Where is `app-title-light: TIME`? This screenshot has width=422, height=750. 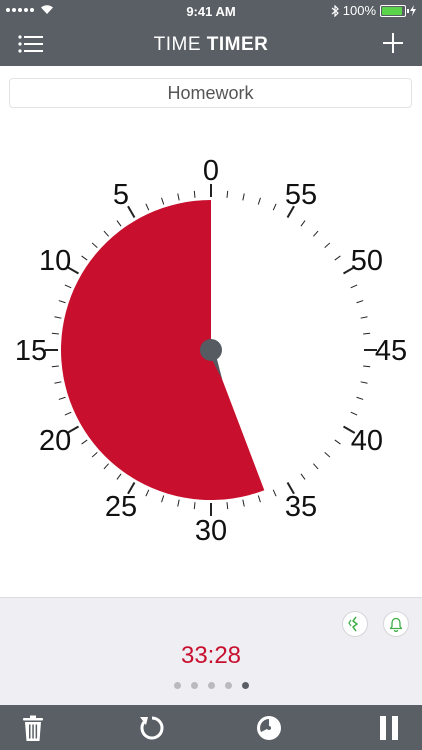 app-title-light: TIME is located at coordinates (177, 44).